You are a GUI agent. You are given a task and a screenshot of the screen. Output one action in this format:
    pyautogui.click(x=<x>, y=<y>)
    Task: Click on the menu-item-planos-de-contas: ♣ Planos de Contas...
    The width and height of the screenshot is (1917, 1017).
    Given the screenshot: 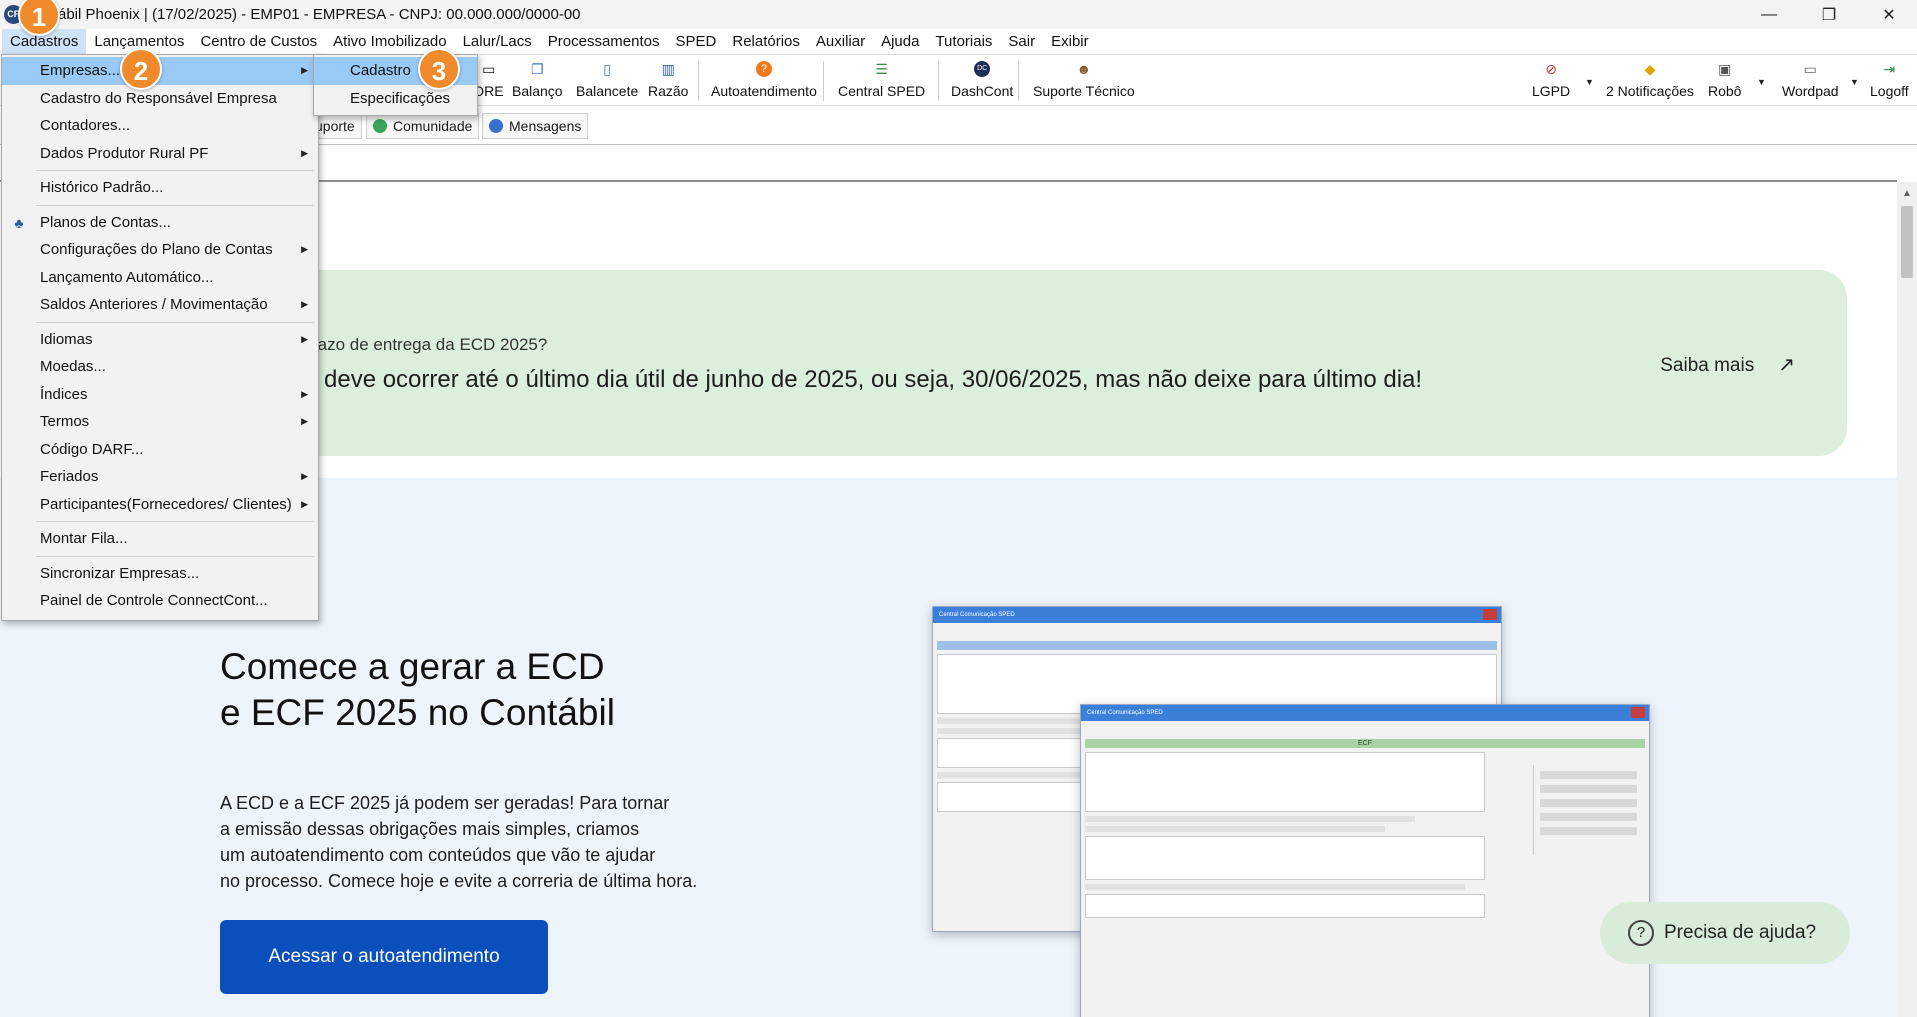 What is the action you would take?
    pyautogui.click(x=160, y=223)
    